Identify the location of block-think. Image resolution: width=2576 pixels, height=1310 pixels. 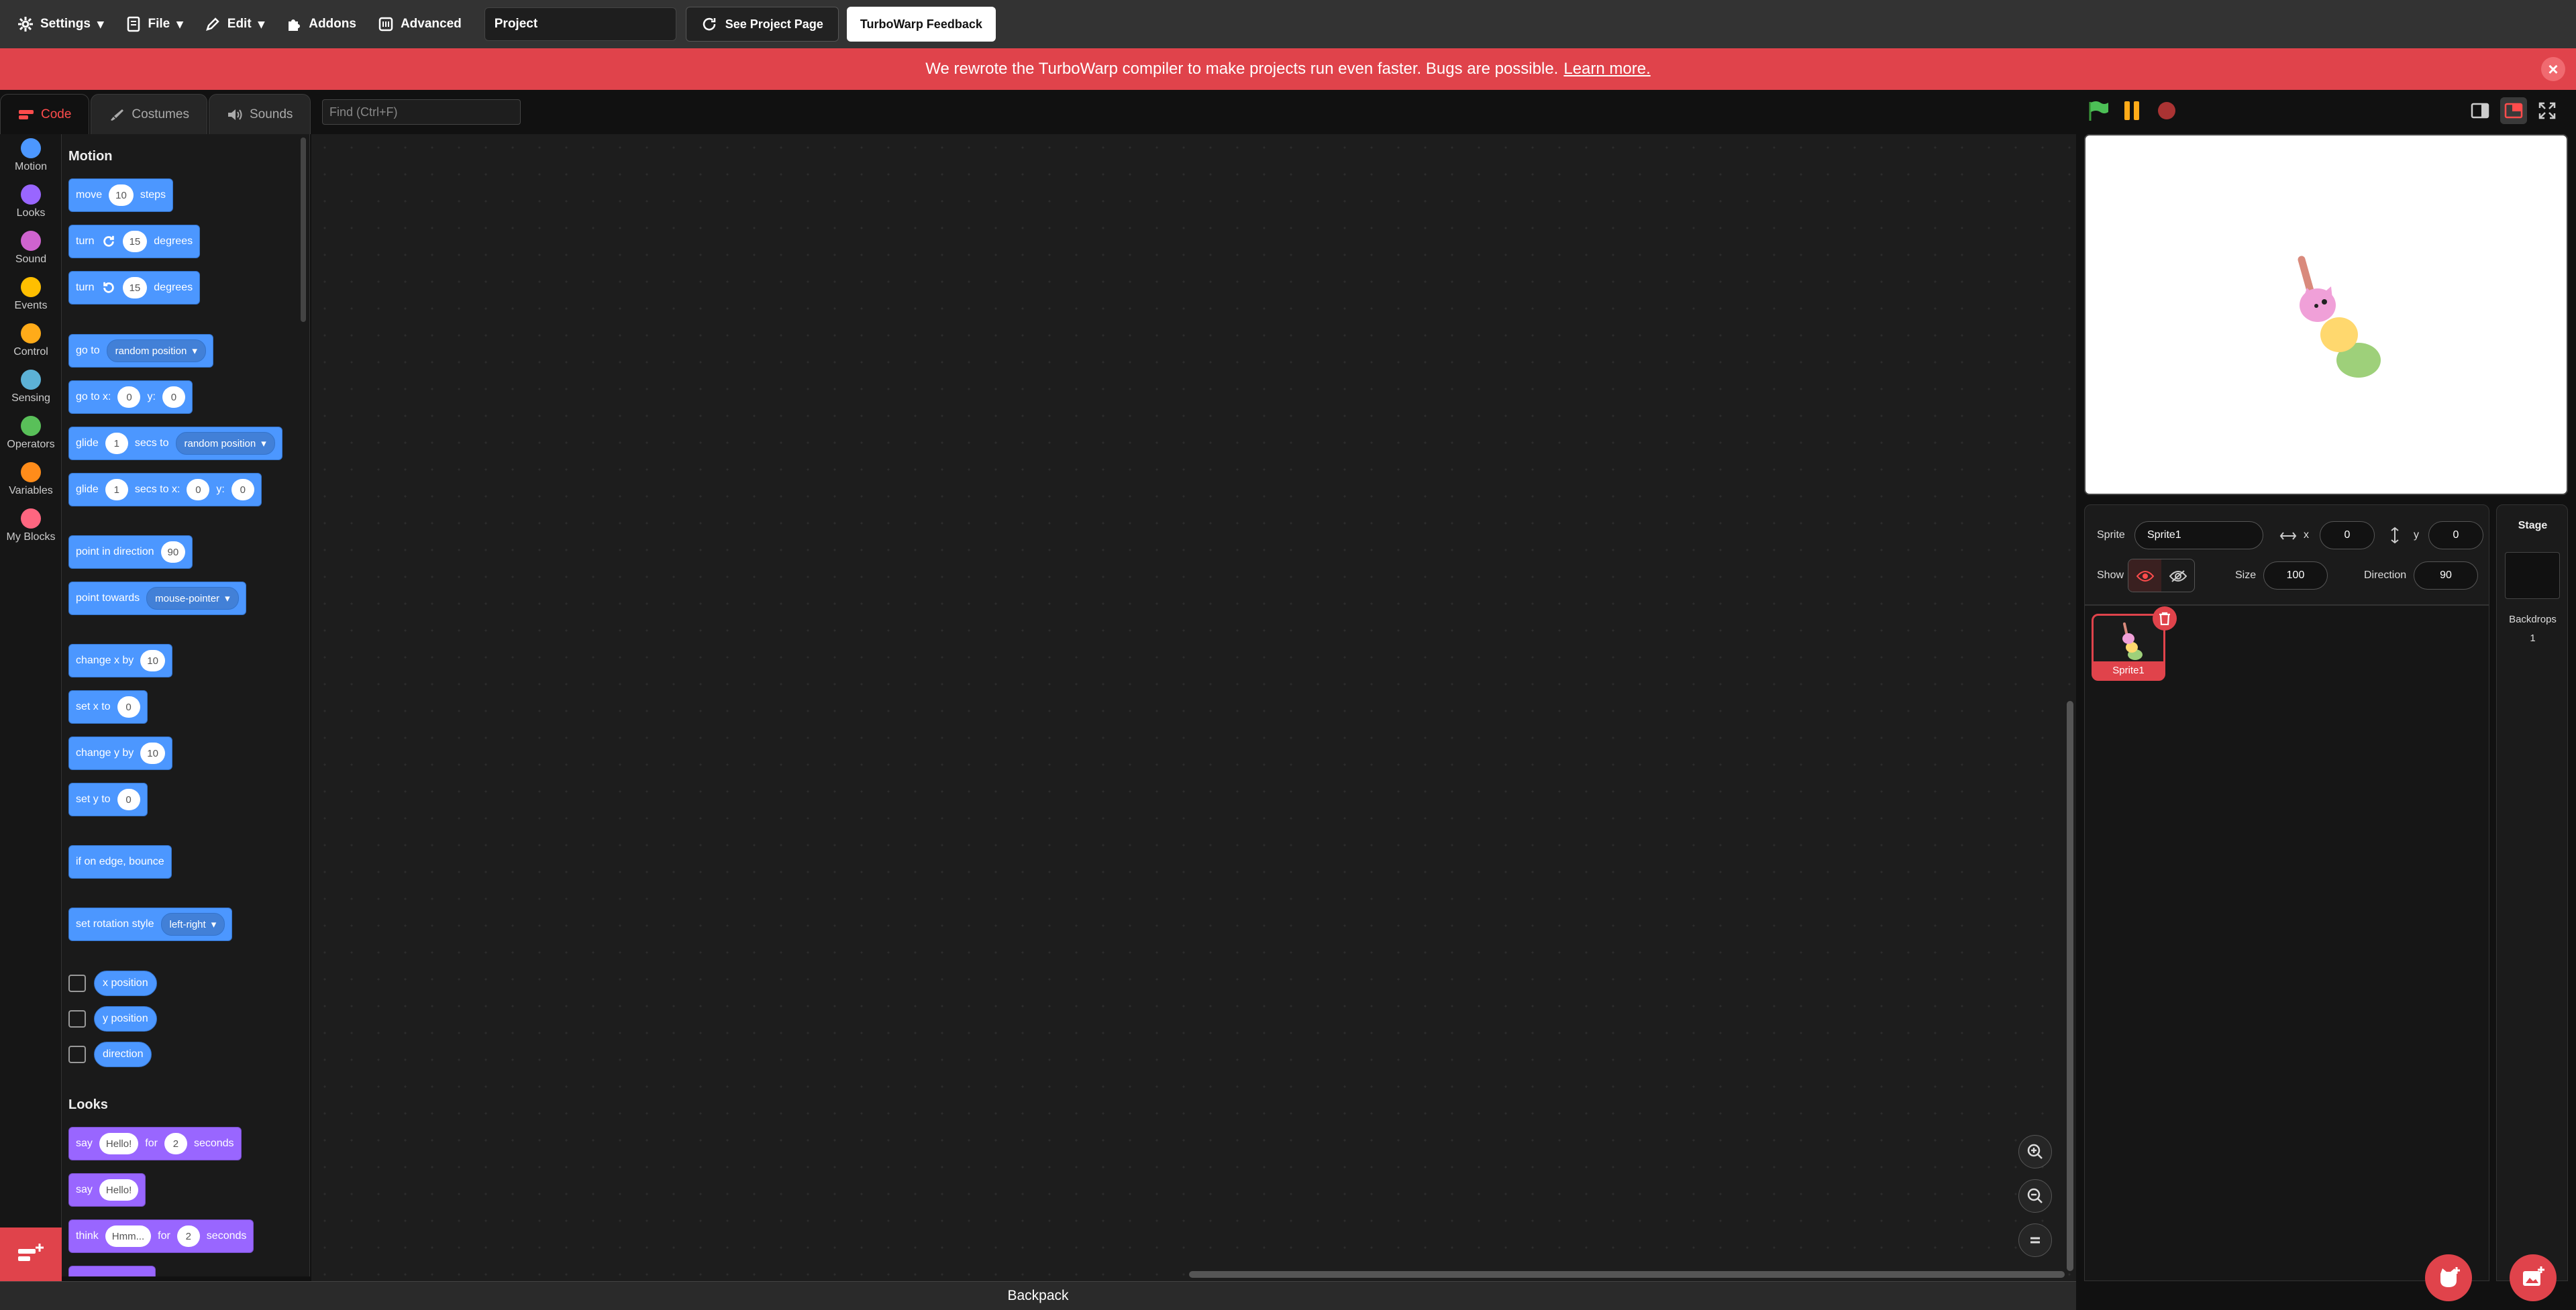
(112, 1271).